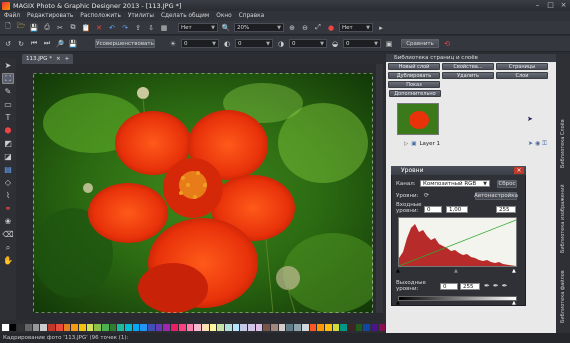 This screenshot has width=570, height=343. I want to click on output-white-slider-icon: ▲, so click(514, 303).